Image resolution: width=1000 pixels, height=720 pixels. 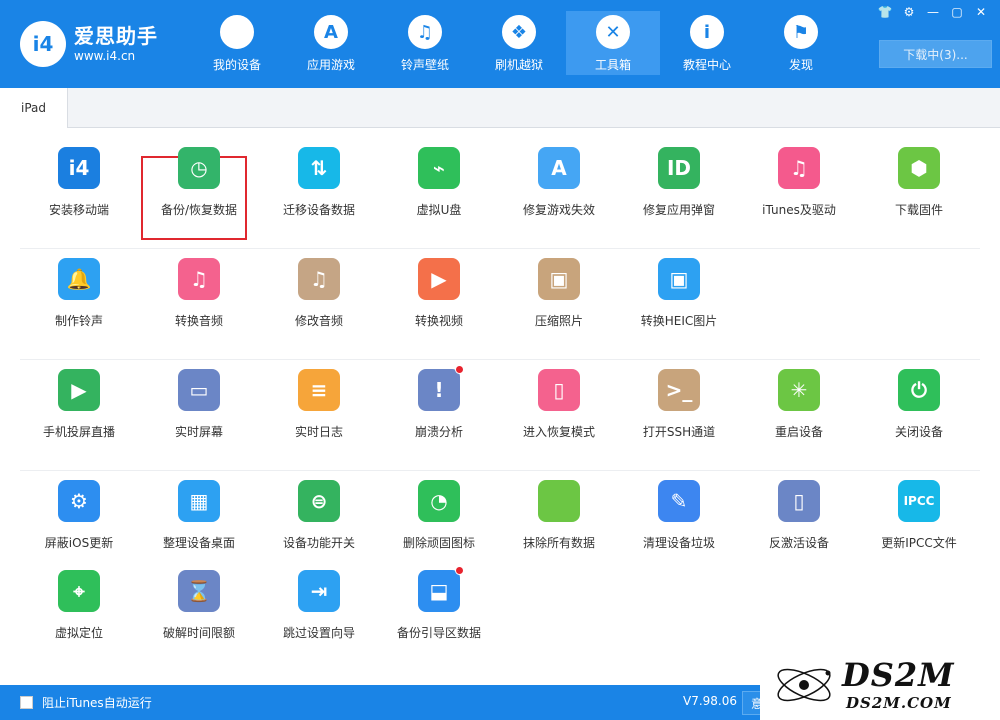 I want to click on location-pin-icon: ⌖, so click(x=79, y=591).